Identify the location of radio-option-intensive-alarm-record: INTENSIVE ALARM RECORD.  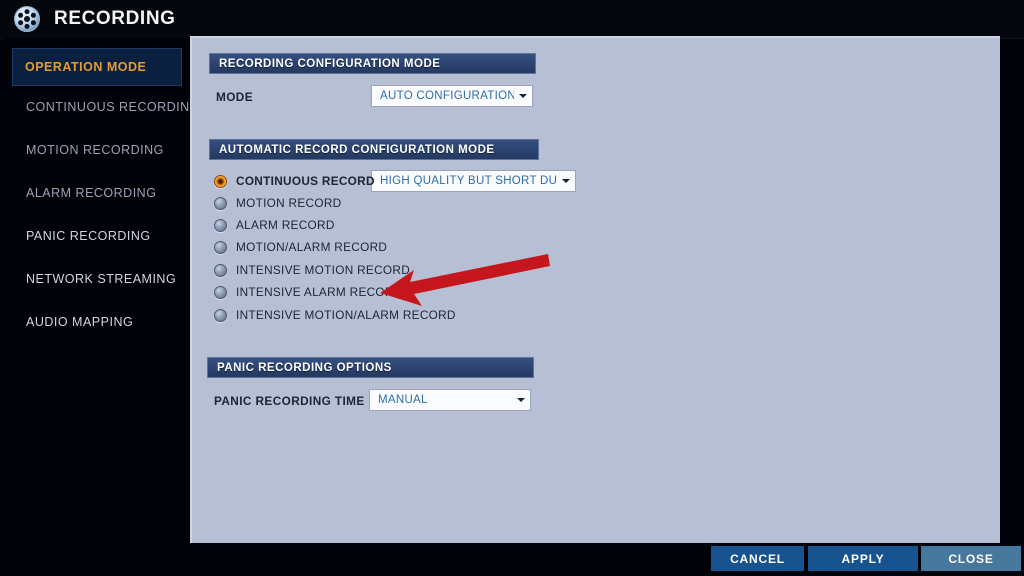
(308, 292).